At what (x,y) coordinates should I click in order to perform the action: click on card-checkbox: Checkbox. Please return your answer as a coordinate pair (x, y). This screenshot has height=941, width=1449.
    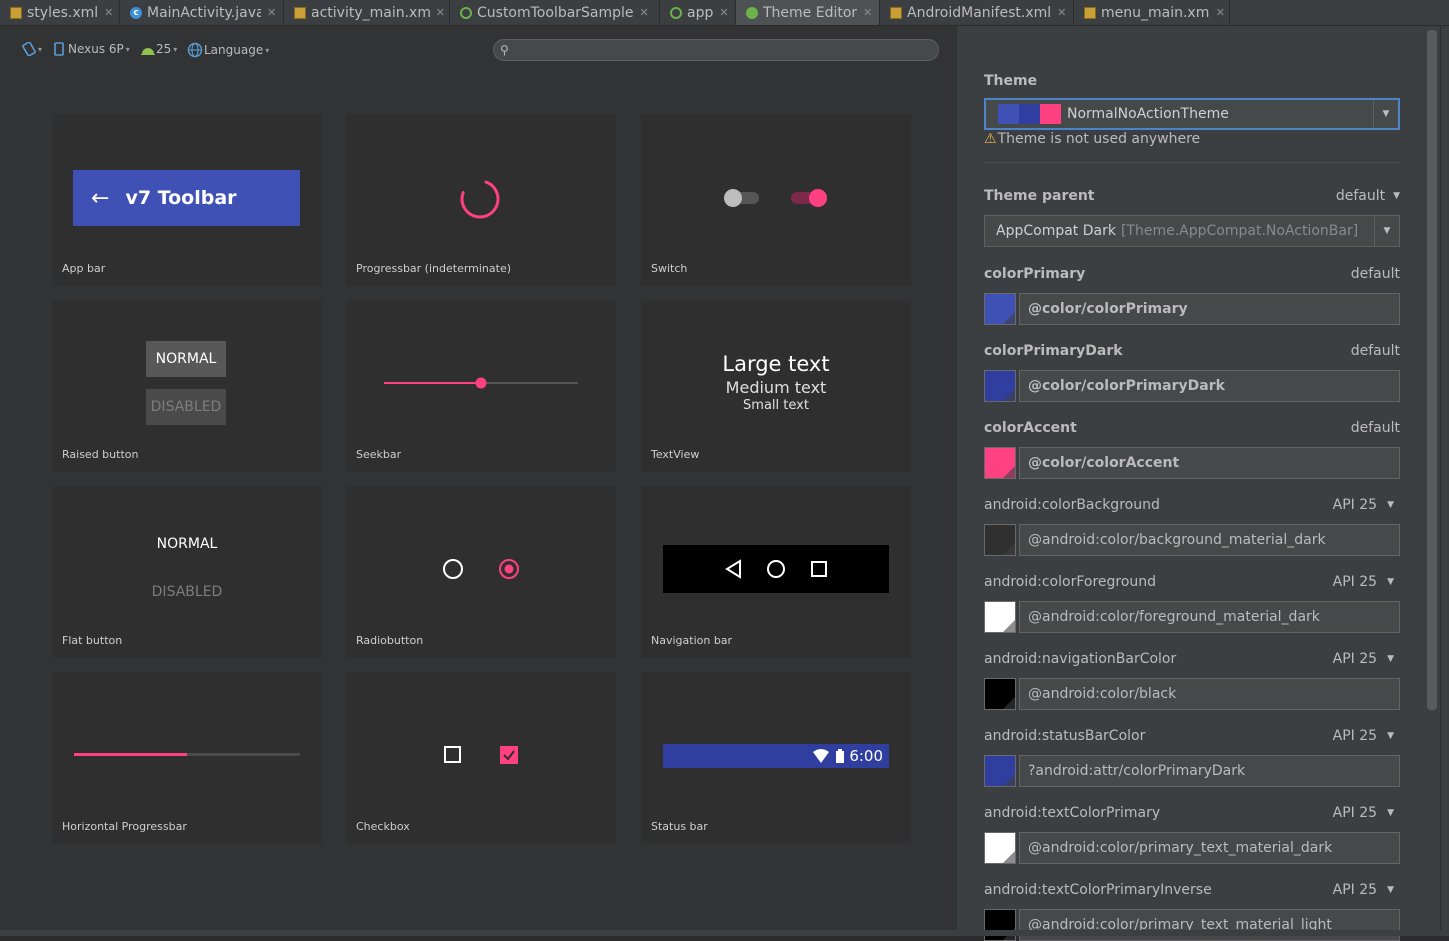
    Looking at the image, I should click on (481, 758).